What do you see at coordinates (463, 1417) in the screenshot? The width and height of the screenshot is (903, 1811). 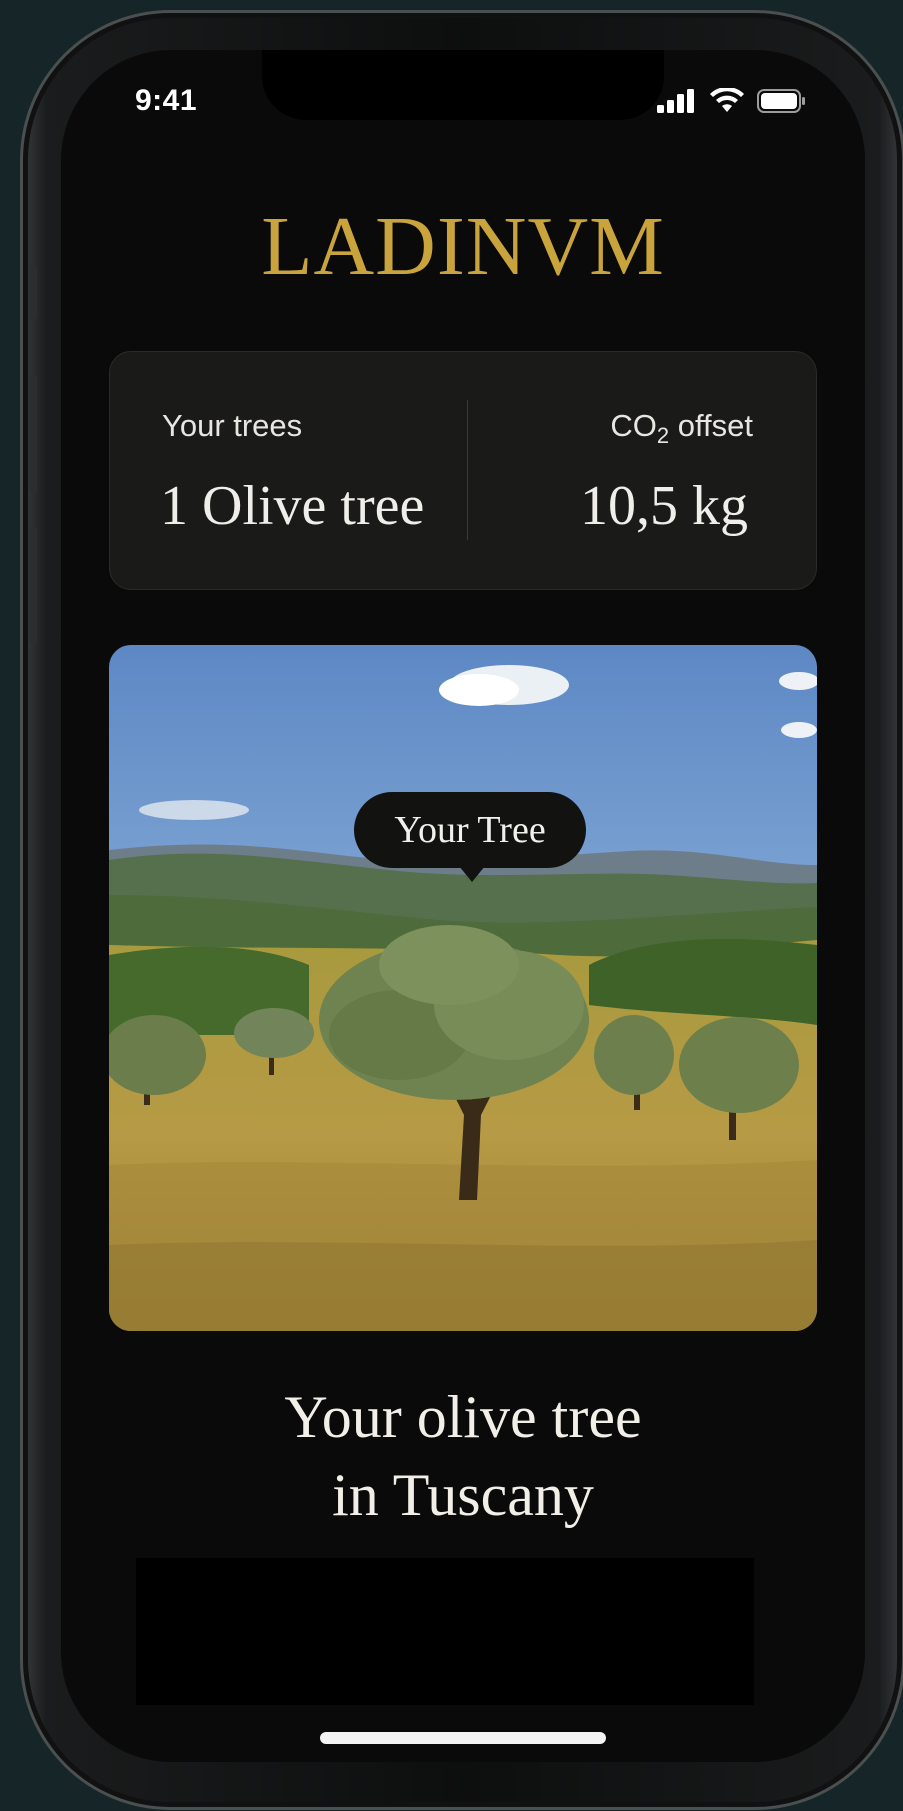 I see `headline-line-1: Your olive tree` at bounding box center [463, 1417].